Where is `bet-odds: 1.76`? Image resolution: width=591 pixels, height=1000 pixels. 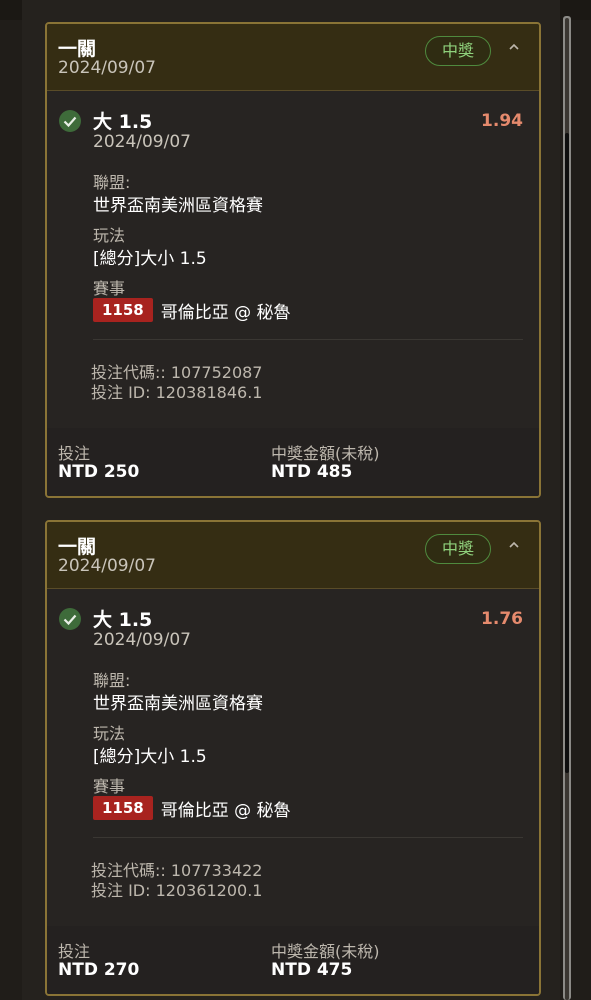 bet-odds: 1.76 is located at coordinates (502, 619).